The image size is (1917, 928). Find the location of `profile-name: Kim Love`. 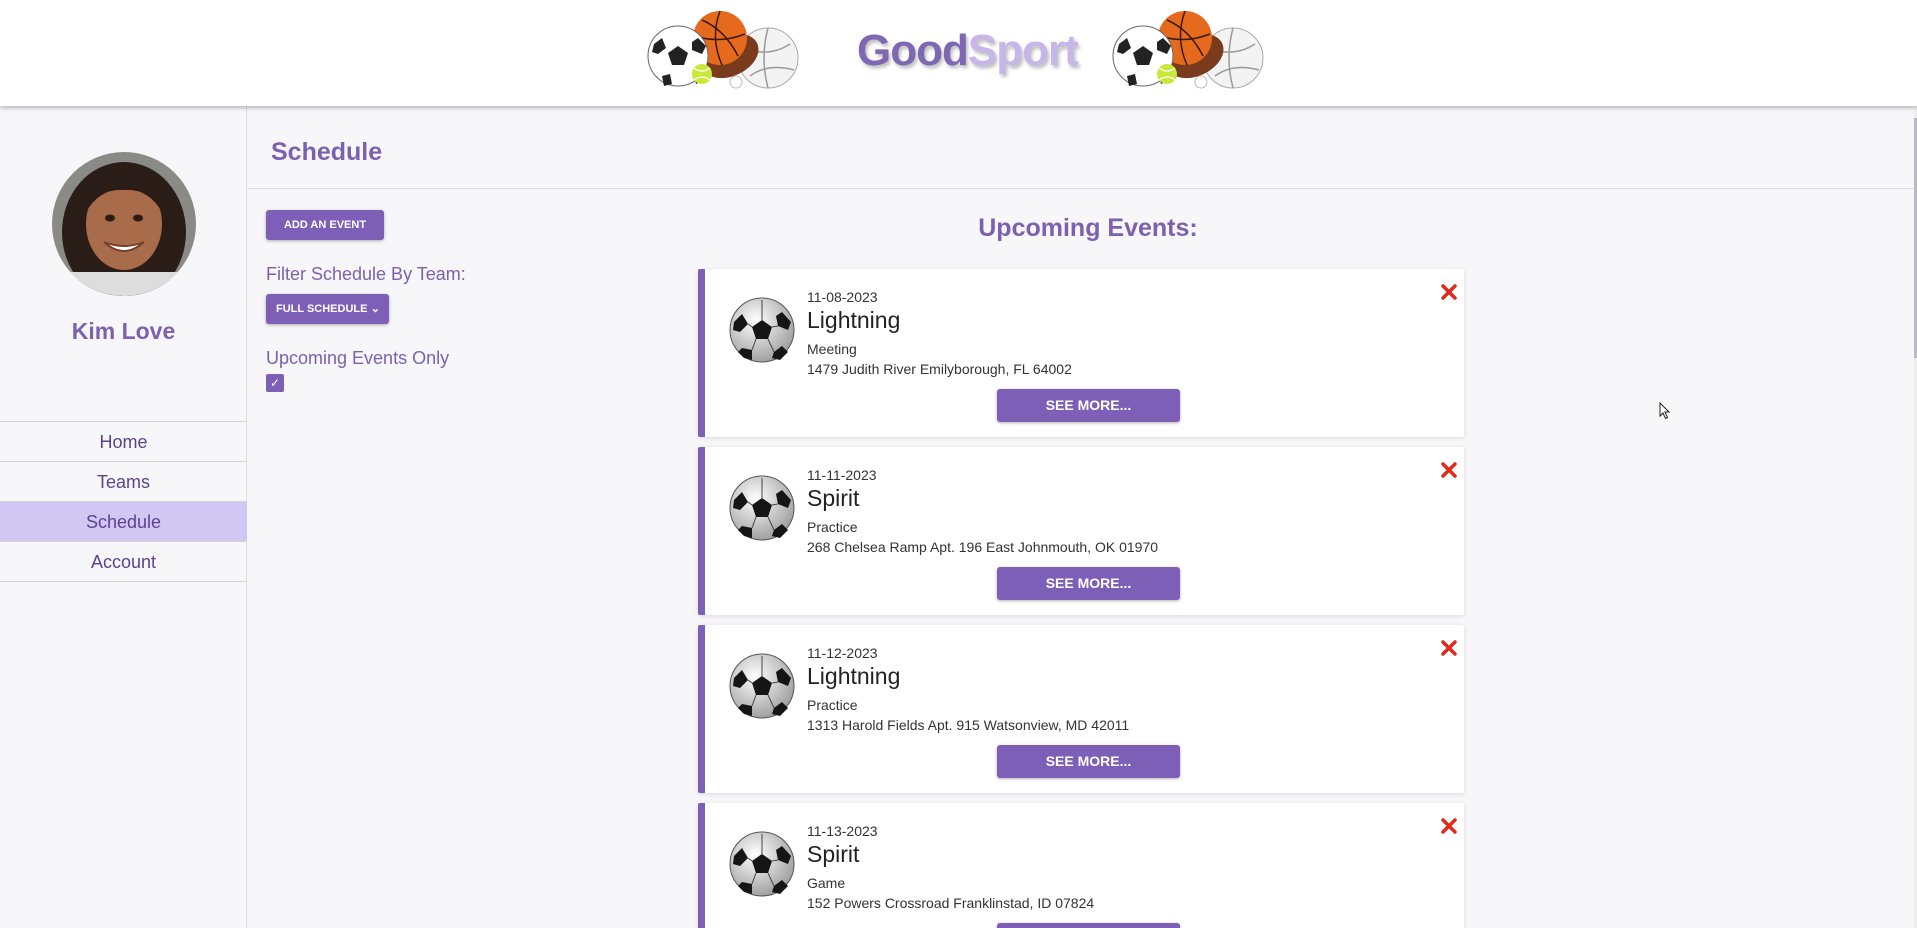

profile-name: Kim Love is located at coordinates (123, 331).